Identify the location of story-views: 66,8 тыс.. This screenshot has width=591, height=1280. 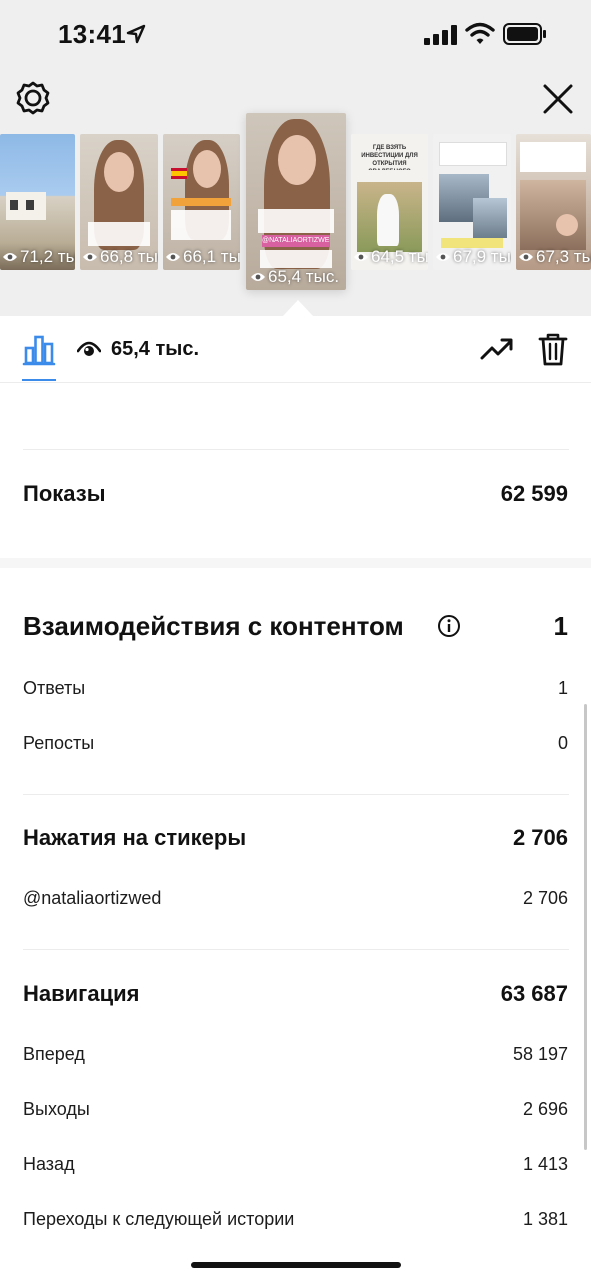
(120, 257).